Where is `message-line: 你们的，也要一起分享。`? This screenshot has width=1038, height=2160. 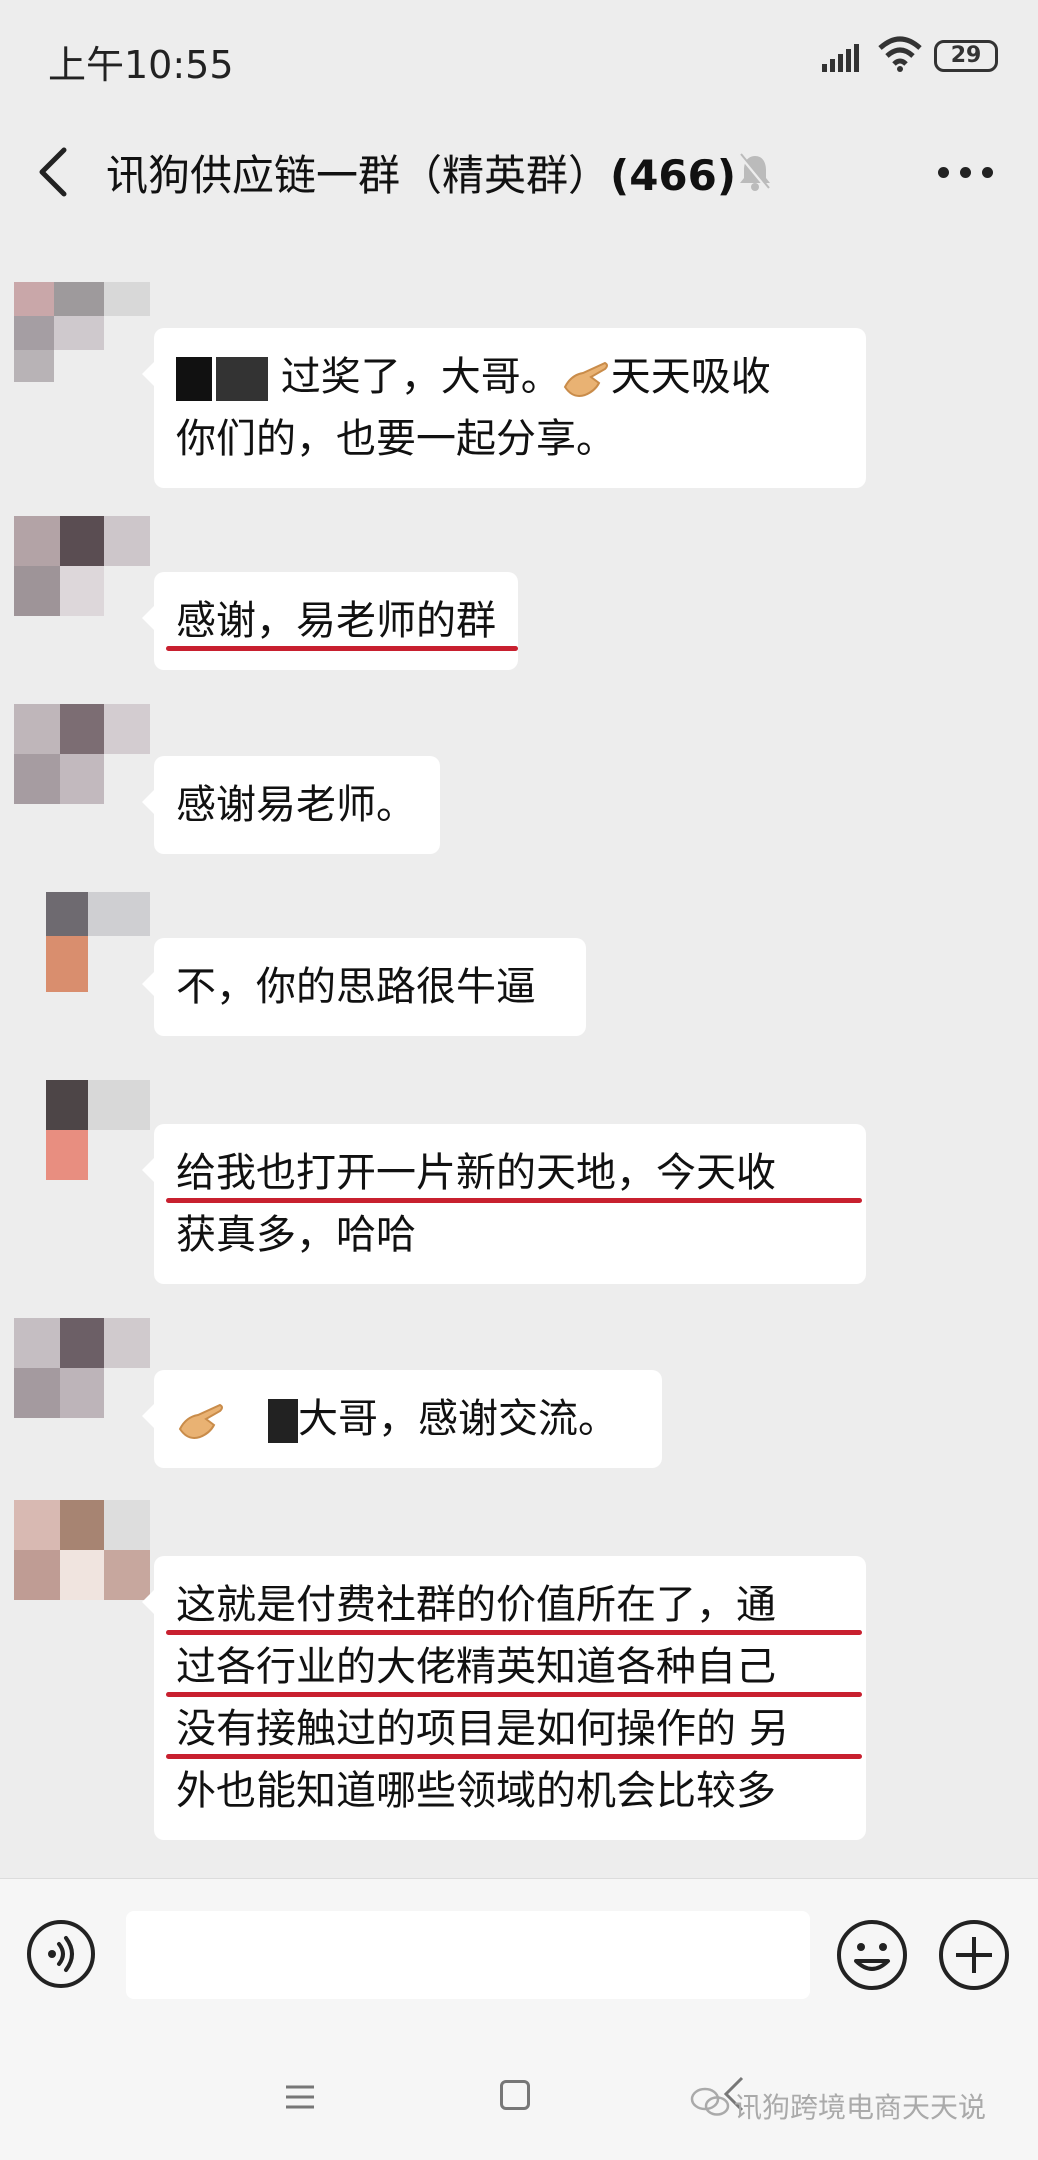 message-line: 你们的，也要一起分享。 is located at coordinates (396, 439).